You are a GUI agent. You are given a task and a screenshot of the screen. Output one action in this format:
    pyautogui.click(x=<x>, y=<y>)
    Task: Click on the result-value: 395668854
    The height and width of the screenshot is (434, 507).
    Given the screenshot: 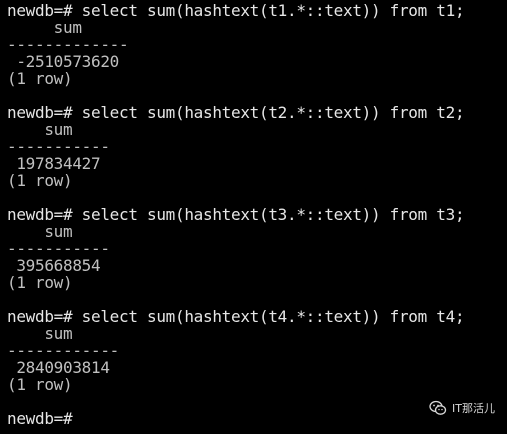 What is the action you would take?
    pyautogui.click(x=54, y=265)
    